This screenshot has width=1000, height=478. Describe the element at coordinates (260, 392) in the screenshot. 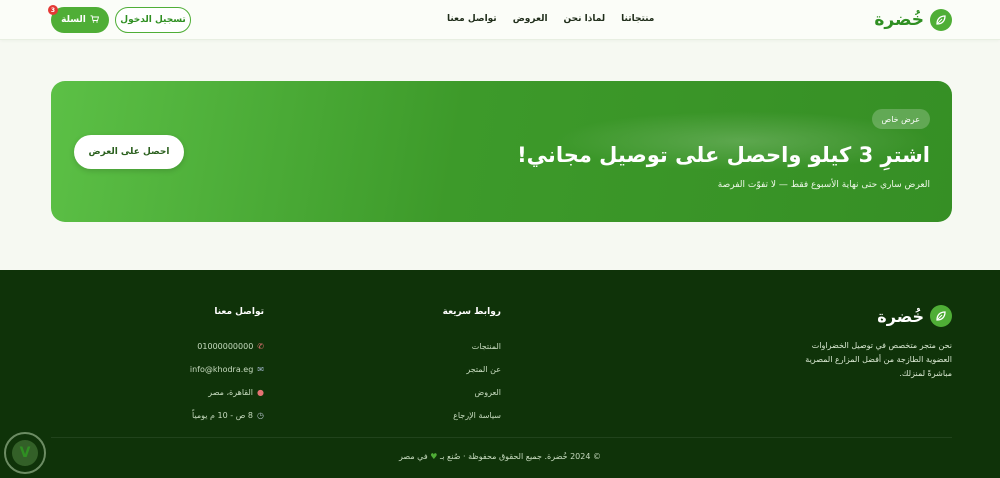

I see `pin-icon: ●` at that location.